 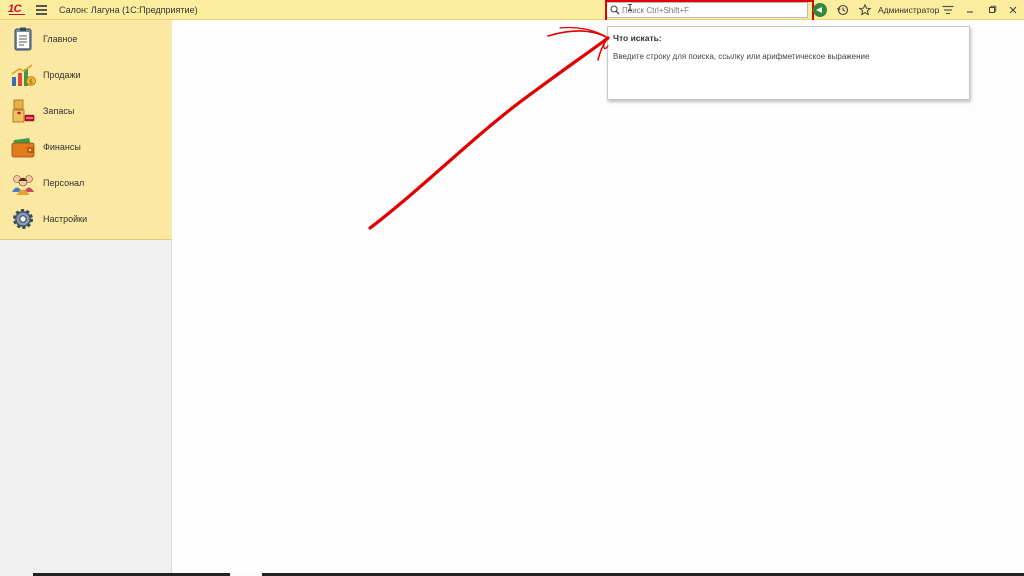 What do you see at coordinates (23, 75) in the screenshot?
I see `sales-icon: $` at bounding box center [23, 75].